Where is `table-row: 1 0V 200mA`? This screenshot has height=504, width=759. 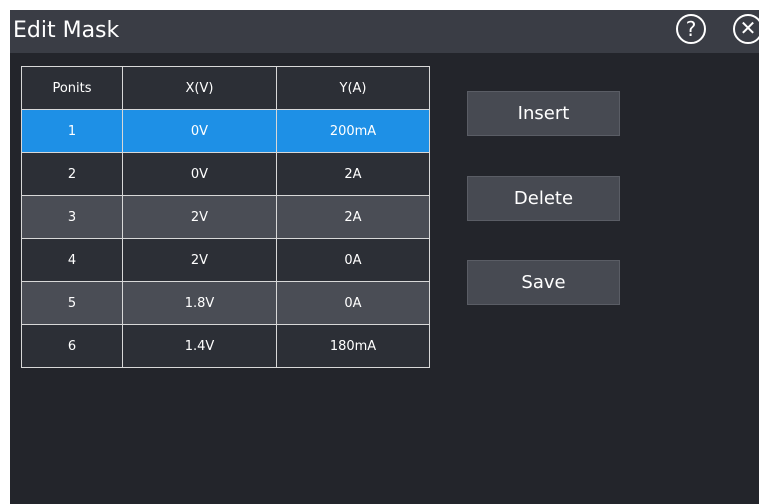
table-row: 1 0V 200mA is located at coordinates (225, 131).